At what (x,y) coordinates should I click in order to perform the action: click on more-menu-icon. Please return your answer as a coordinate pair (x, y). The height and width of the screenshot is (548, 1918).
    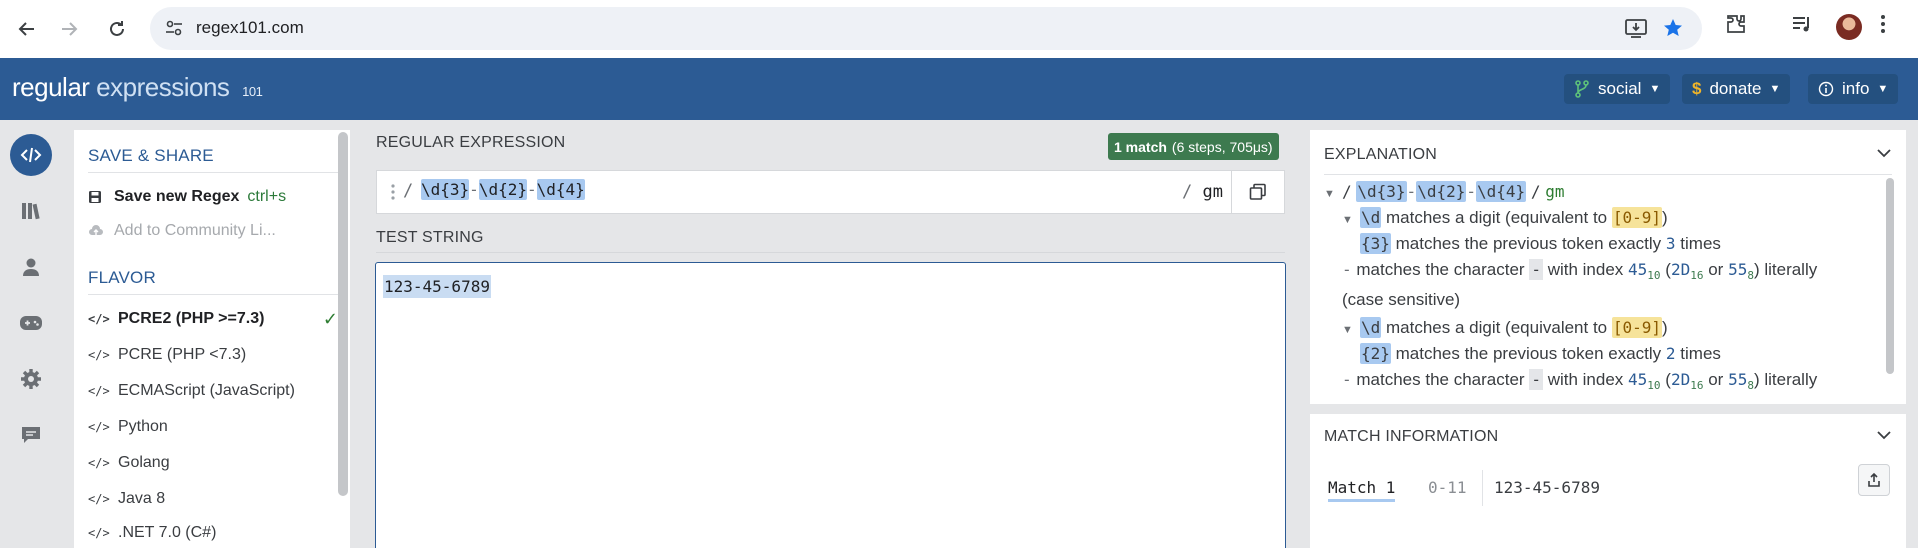
    Looking at the image, I should click on (1883, 24).